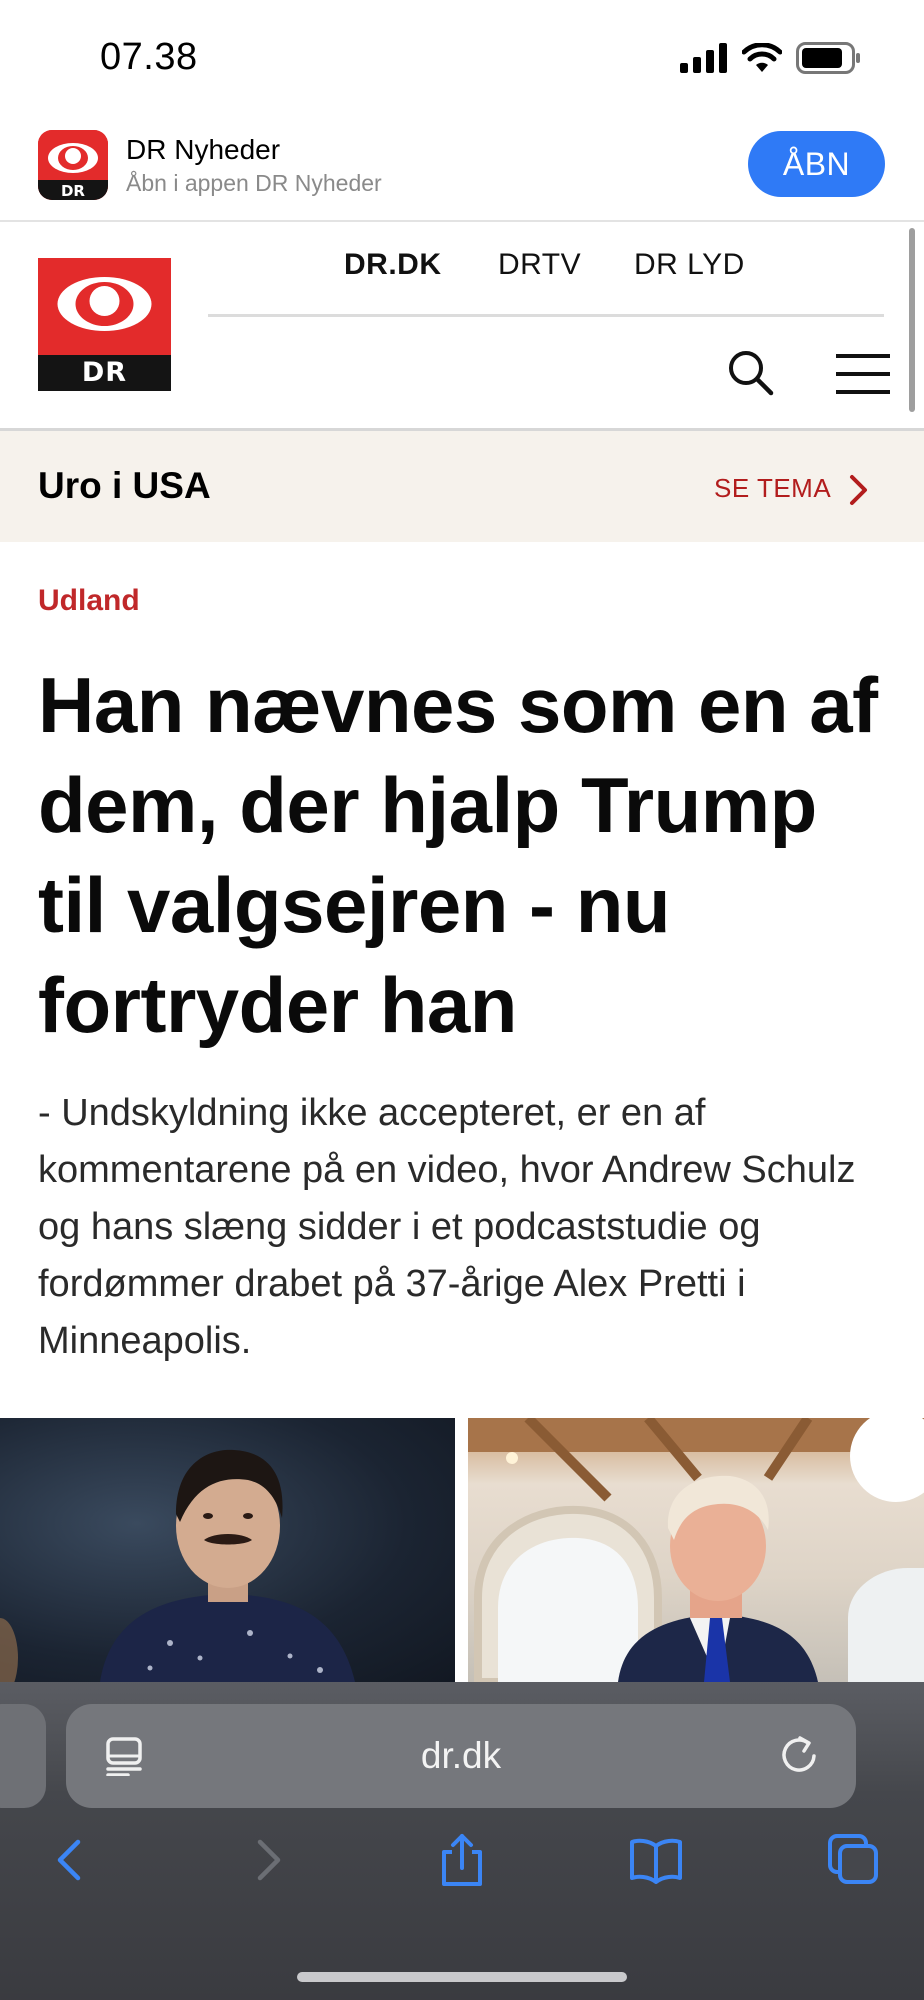  What do you see at coordinates (696, 1550) in the screenshot?
I see `article-image-right` at bounding box center [696, 1550].